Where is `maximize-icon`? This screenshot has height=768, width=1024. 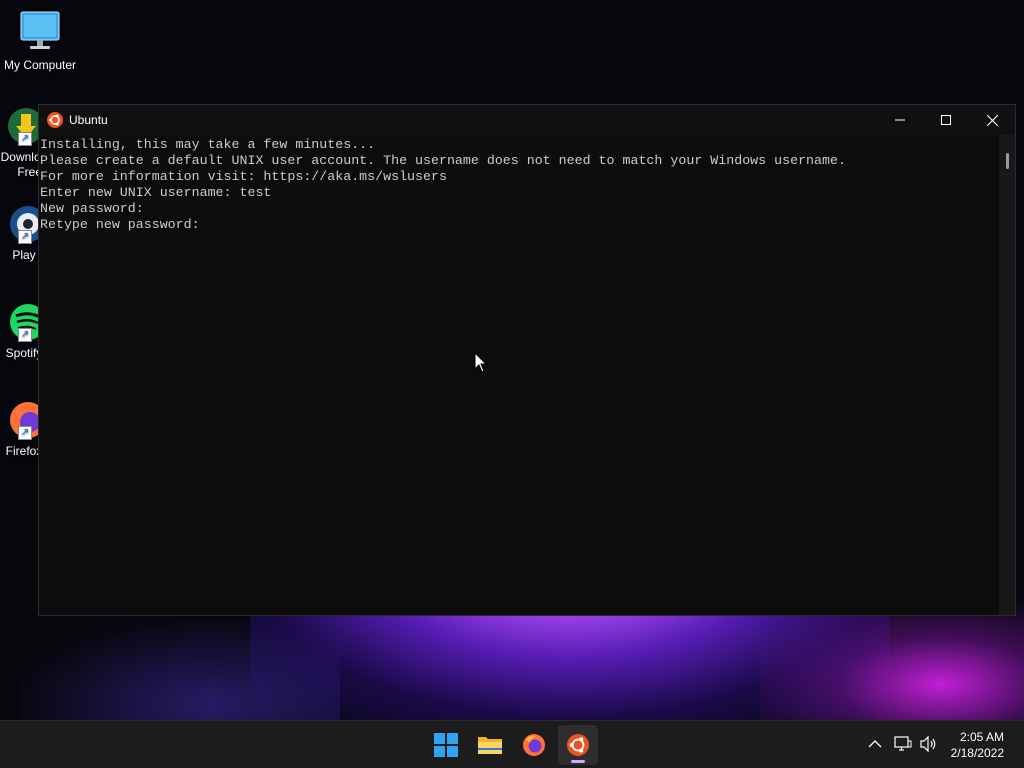
maximize-icon is located at coordinates (946, 120).